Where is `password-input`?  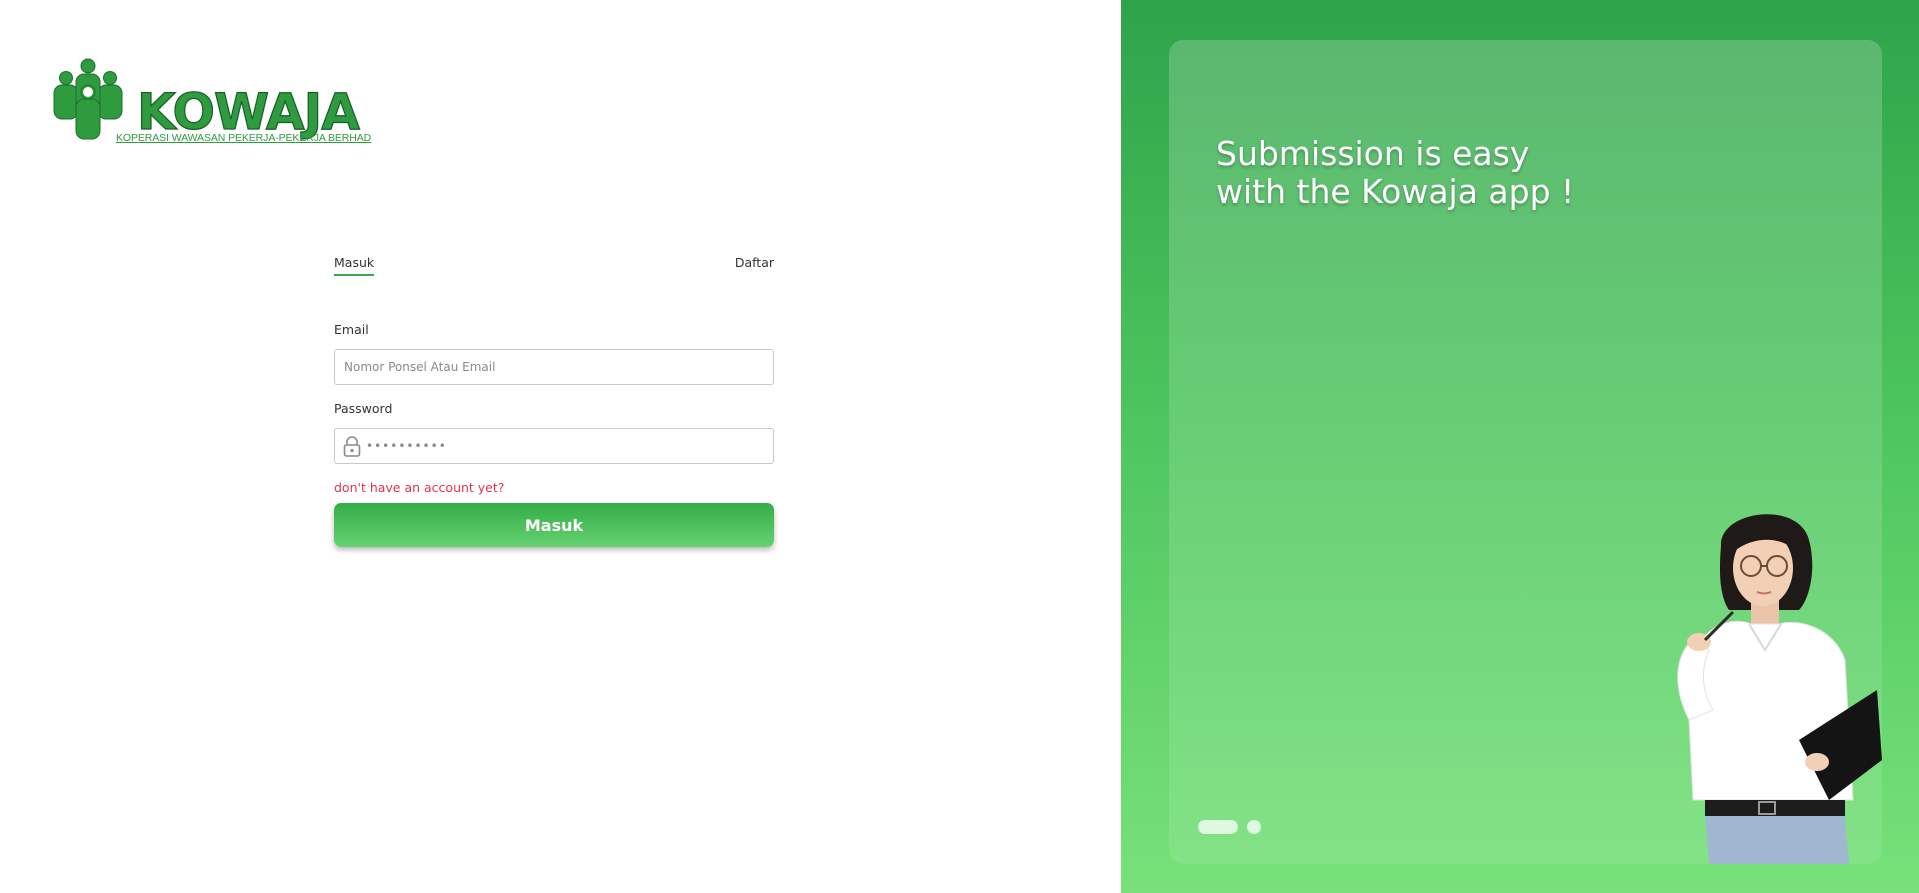
password-input is located at coordinates (567, 446).